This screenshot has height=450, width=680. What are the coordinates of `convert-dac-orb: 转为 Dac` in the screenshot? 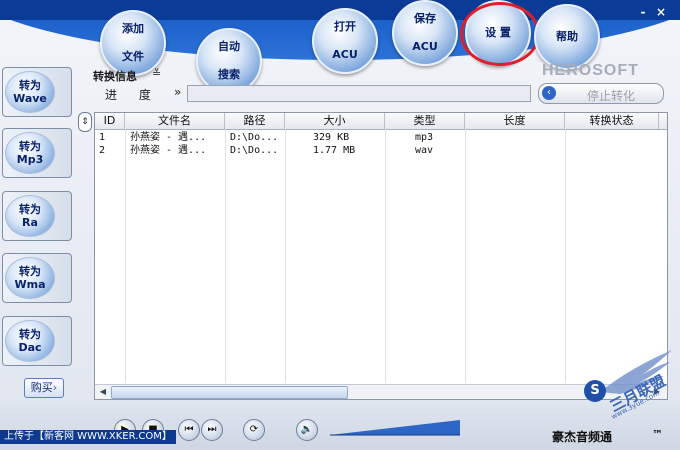 It's located at (30, 341).